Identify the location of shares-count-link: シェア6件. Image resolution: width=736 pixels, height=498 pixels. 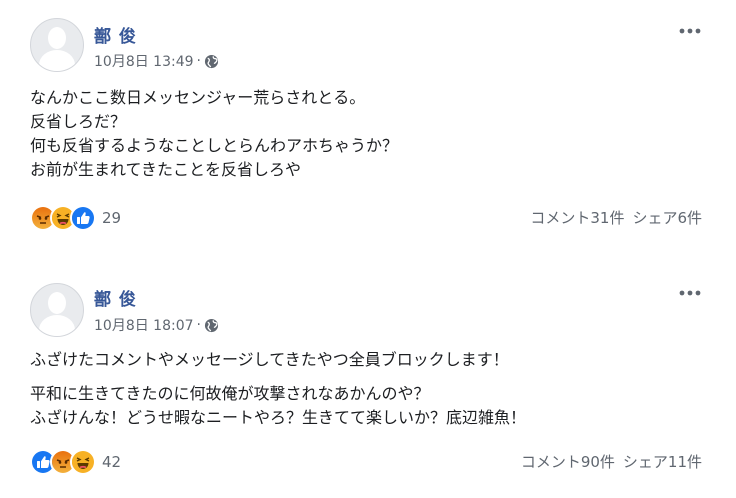
(667, 218).